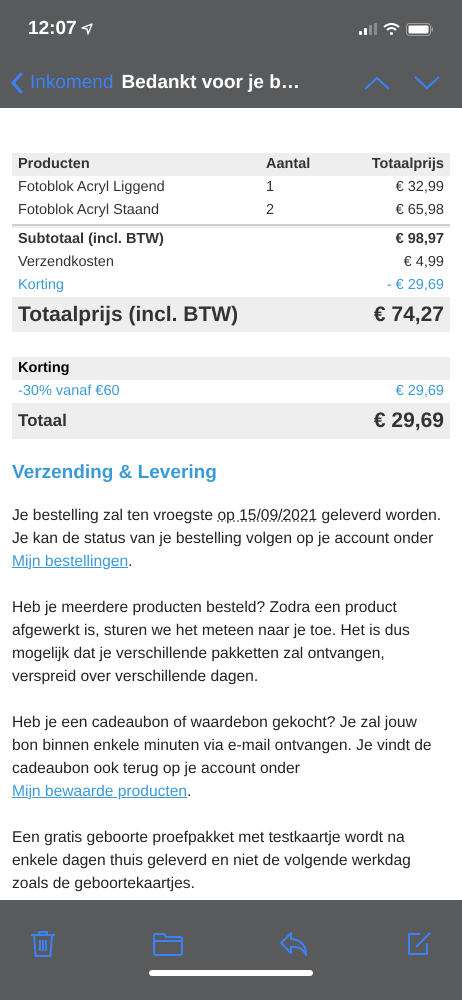 This screenshot has width=462, height=1000. Describe the element at coordinates (41, 285) in the screenshot. I see `summary-label: Korting` at that location.